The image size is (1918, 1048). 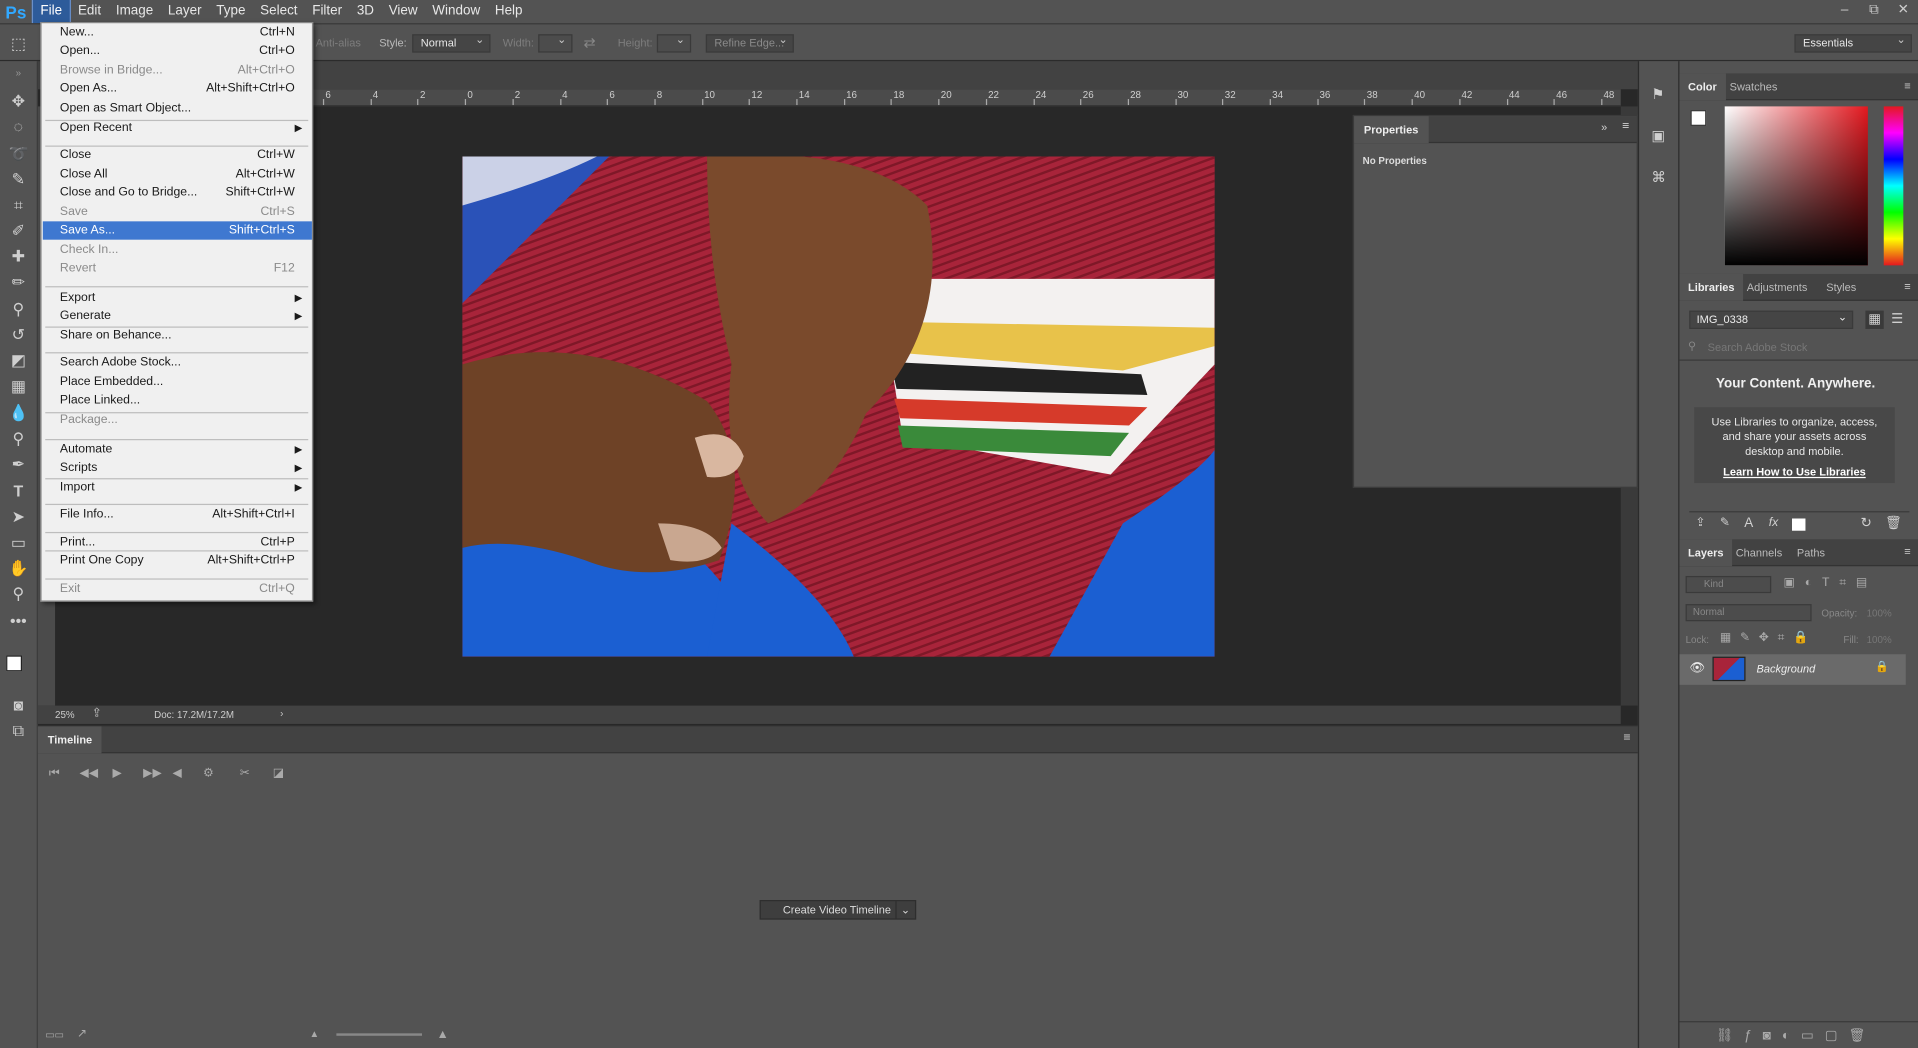 What do you see at coordinates (177, 561) in the screenshot?
I see `file-menu-item-print-one-copy: Print One Copy Alt+Shift+Ctrl+P` at bounding box center [177, 561].